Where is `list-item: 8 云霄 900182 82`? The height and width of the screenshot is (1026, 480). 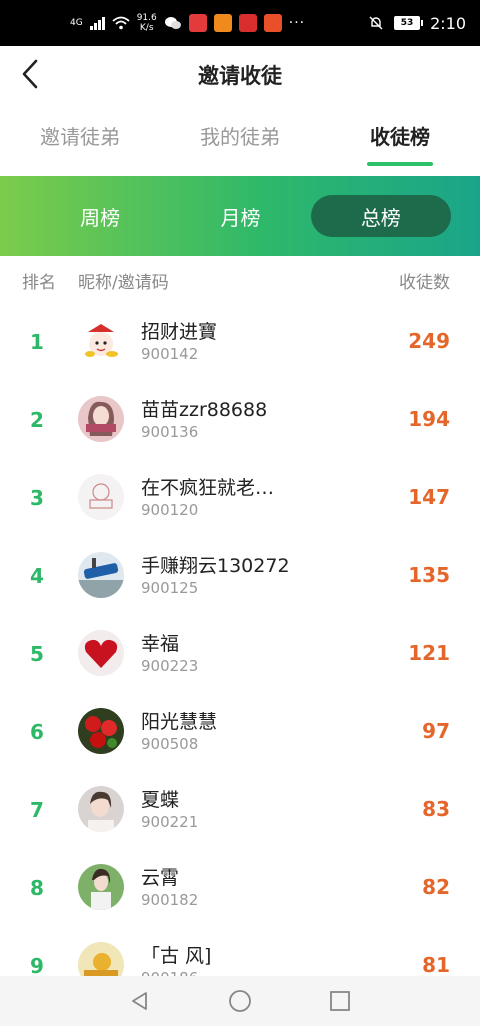 list-item: 8 云霄 900182 82 is located at coordinates (240, 887).